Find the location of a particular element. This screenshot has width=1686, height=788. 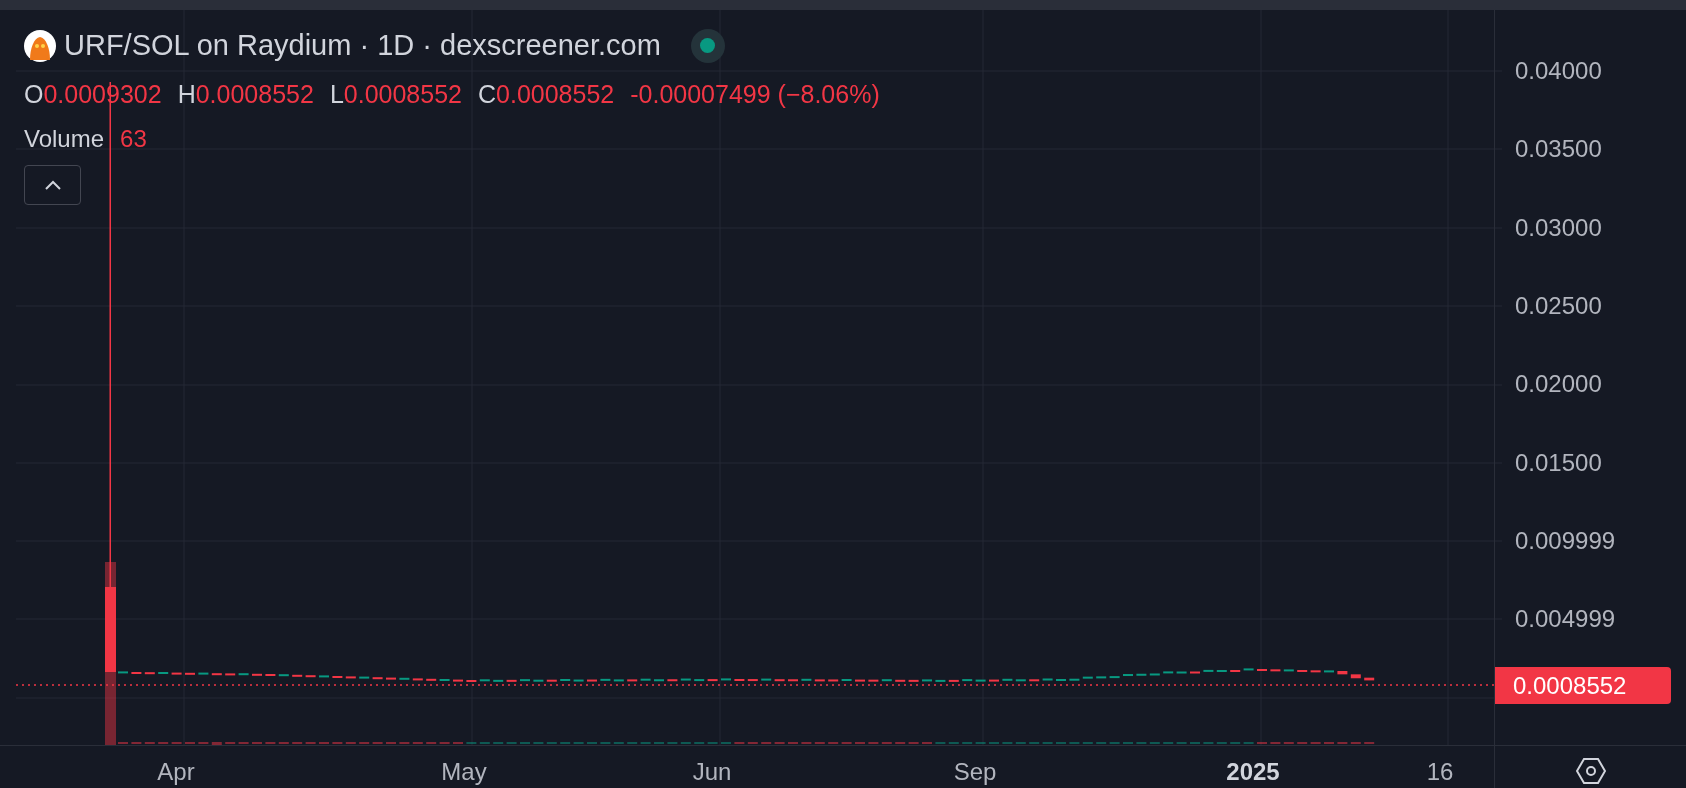

price-change: -0.00007499 (−8.06%) is located at coordinates (755, 94).